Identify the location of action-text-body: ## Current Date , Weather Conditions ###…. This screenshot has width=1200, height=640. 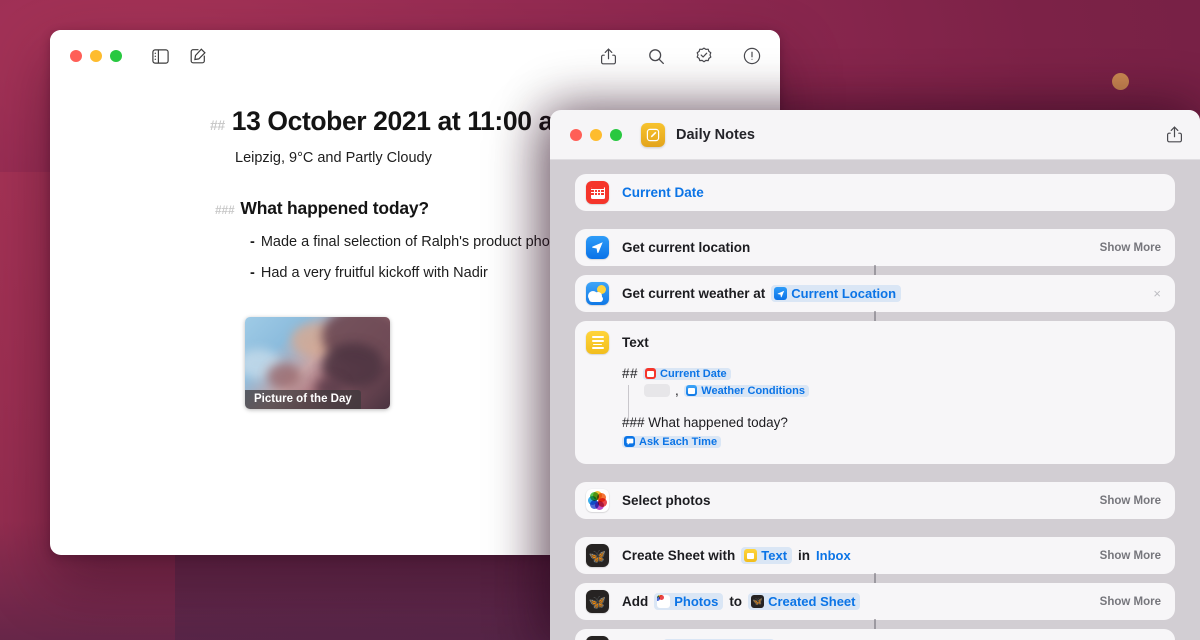
(889, 407).